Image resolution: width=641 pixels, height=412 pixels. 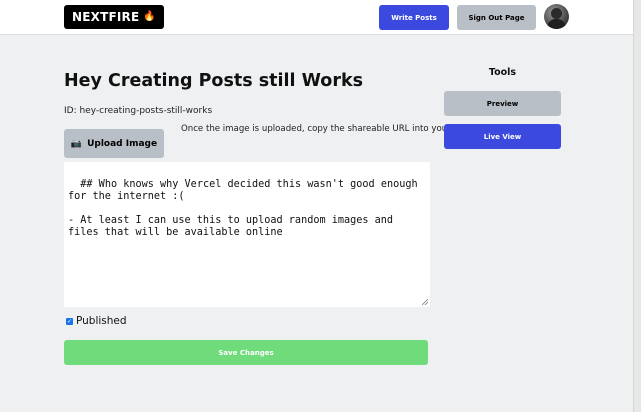 I want to click on brand-name: NEXTFIRE, so click(x=106, y=17).